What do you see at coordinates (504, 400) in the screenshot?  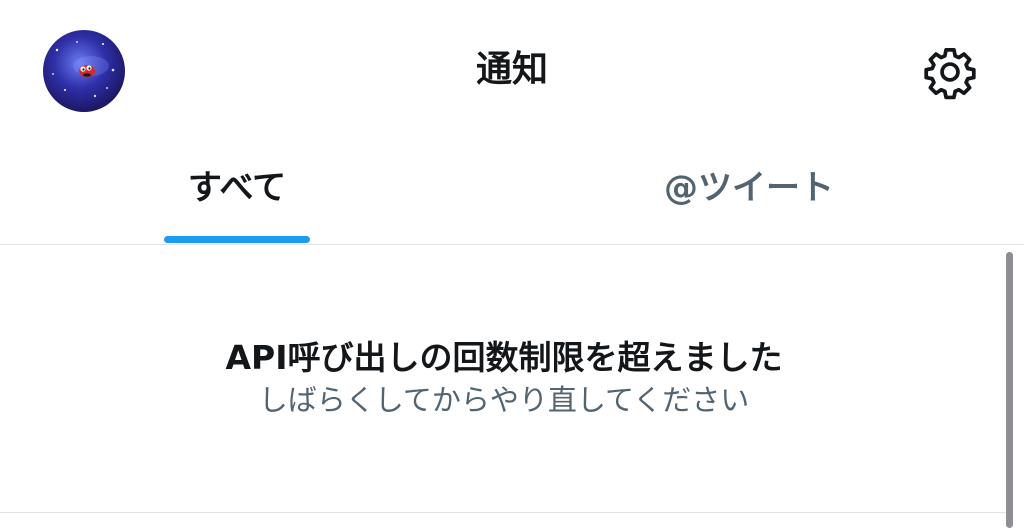 I see `error-description: しばらくしてからやり直してください` at bounding box center [504, 400].